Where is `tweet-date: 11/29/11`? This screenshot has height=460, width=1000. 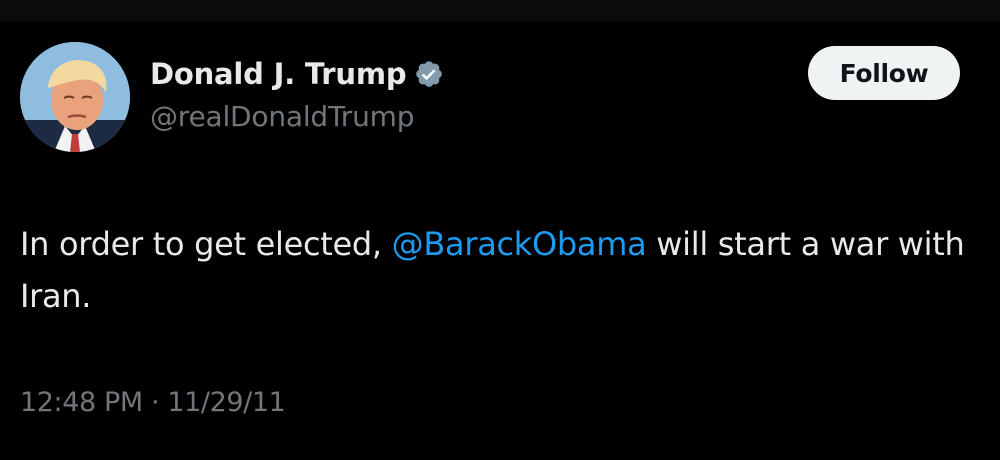 tweet-date: 11/29/11 is located at coordinates (226, 402).